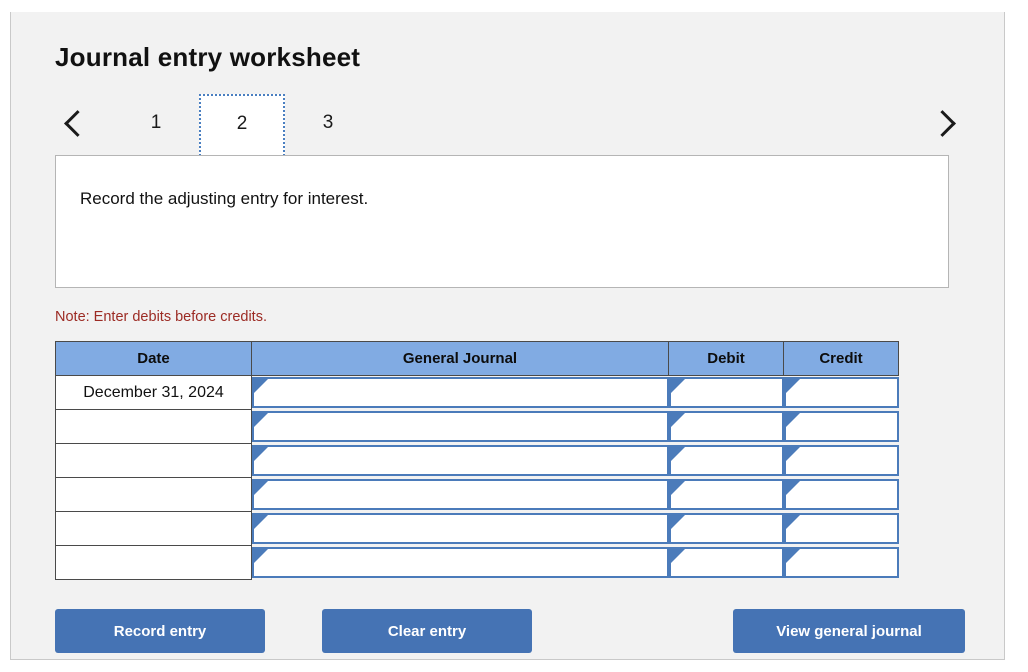  I want to click on table-row: December 31, 2024, so click(477, 392).